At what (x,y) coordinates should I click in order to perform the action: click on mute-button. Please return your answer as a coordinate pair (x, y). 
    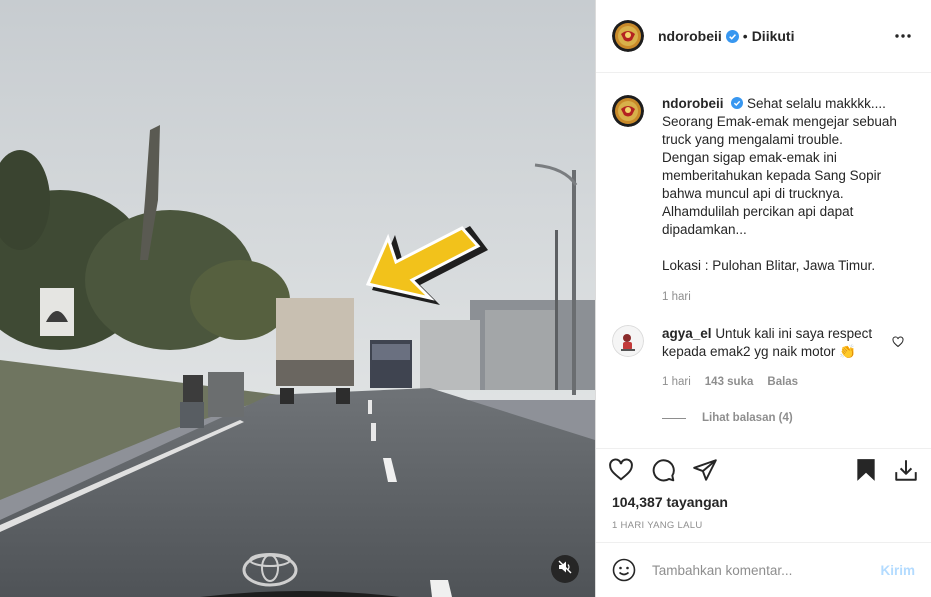
    Looking at the image, I should click on (565, 569).